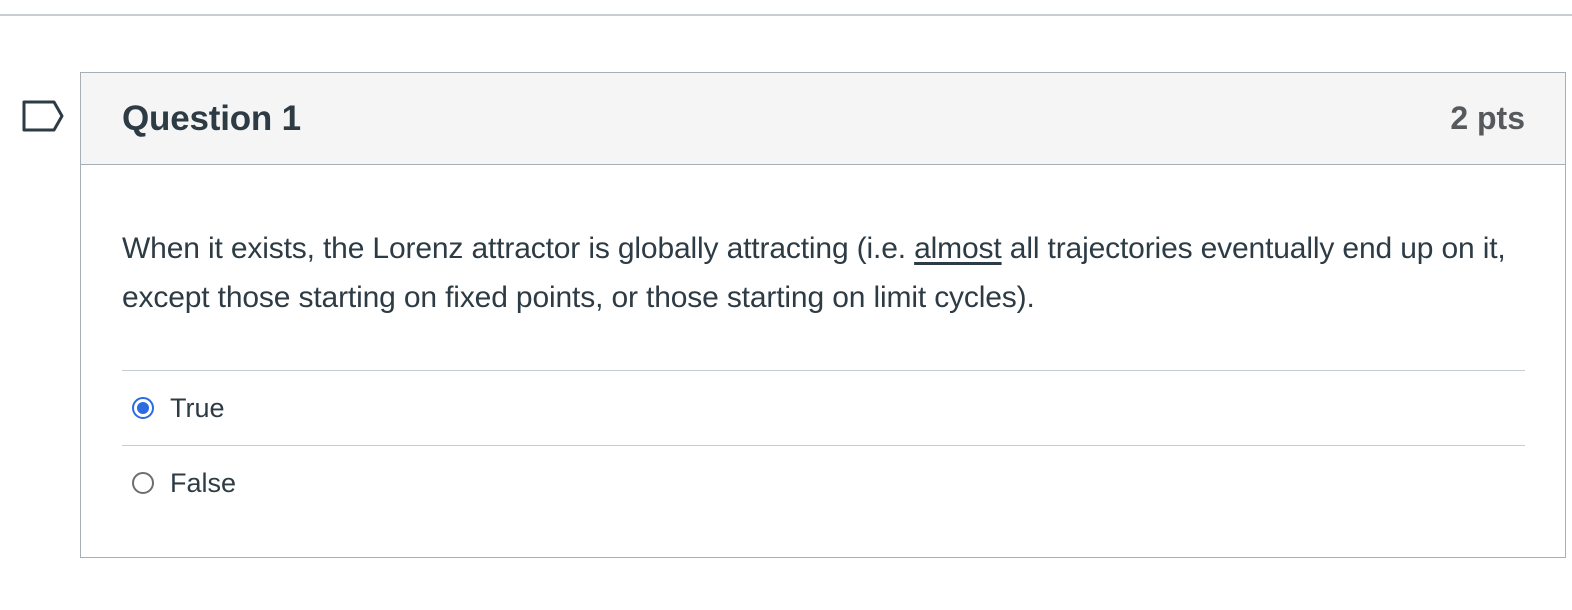  What do you see at coordinates (958, 248) in the screenshot?
I see `question-text-emphasis: almost` at bounding box center [958, 248].